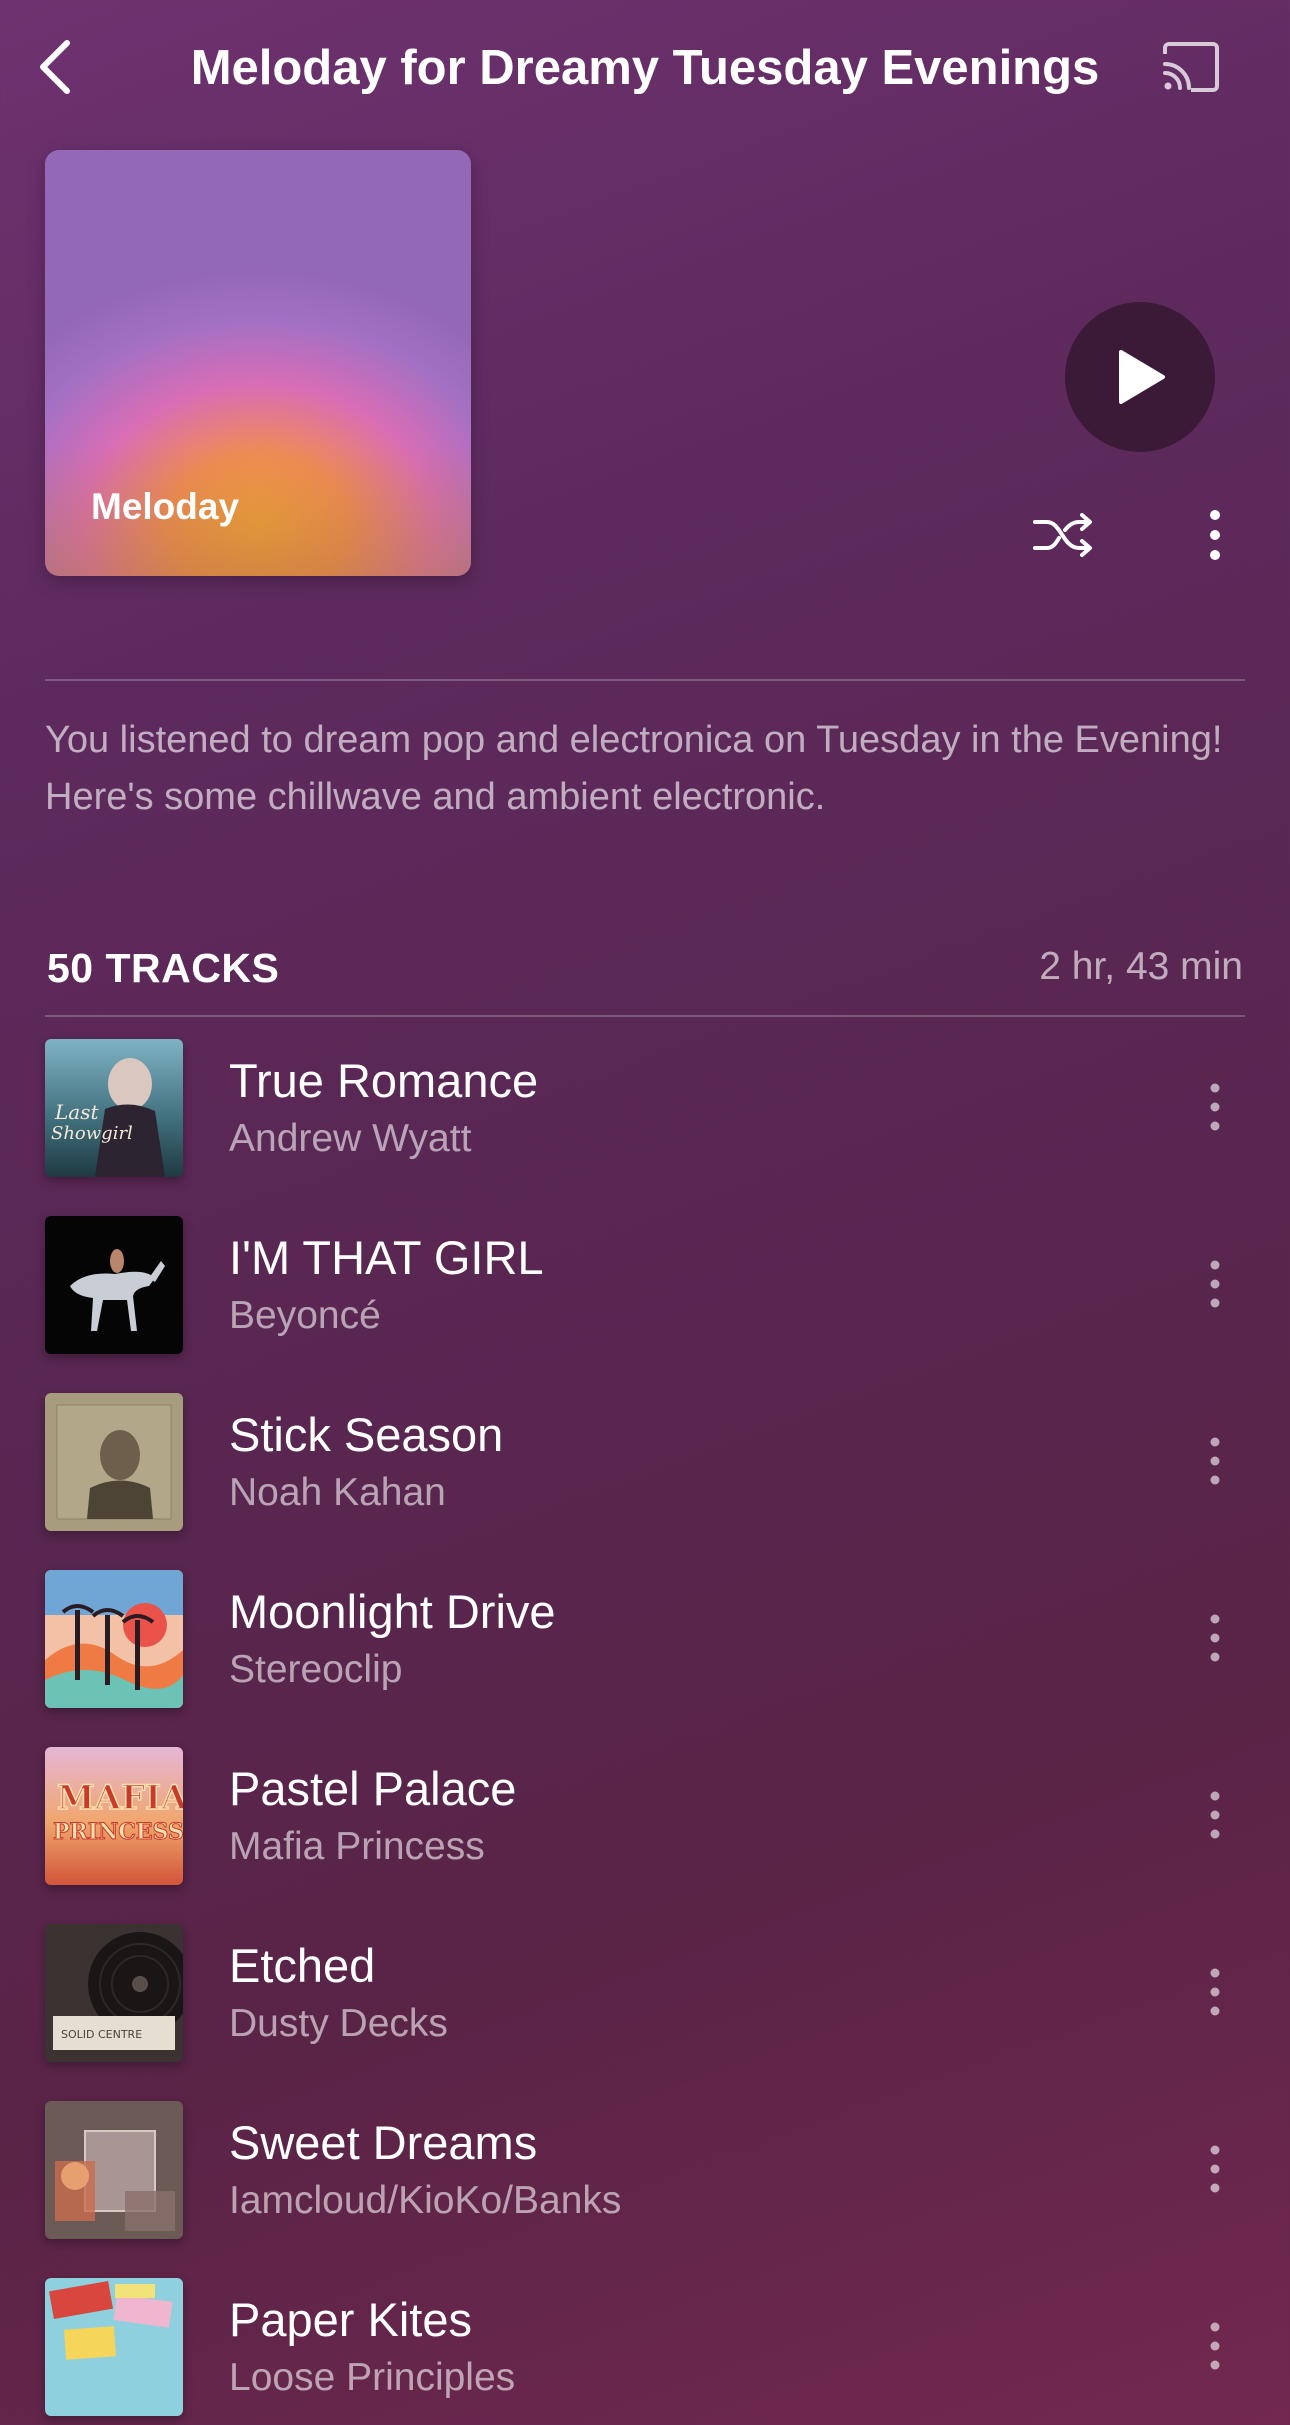 This screenshot has width=1290, height=2425. I want to click on track-count: 50 TRACKS, so click(163, 968).